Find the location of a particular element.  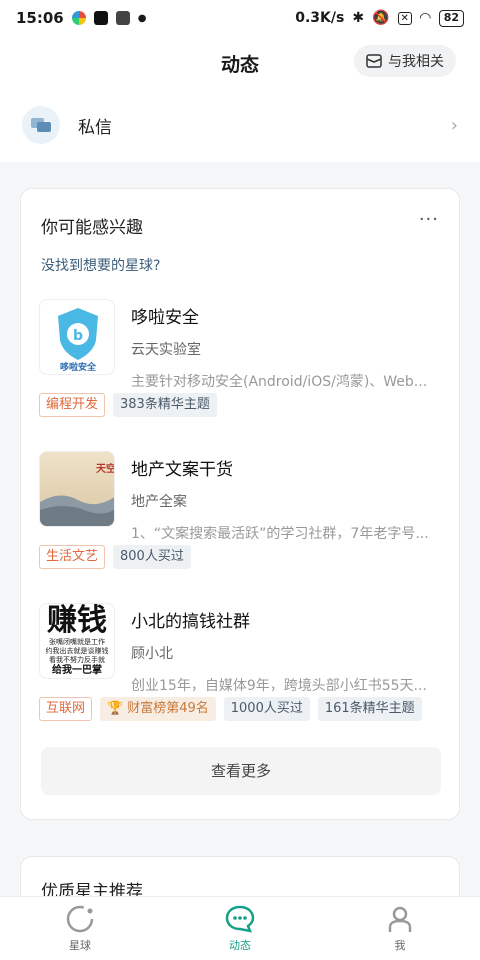

thumb-line: 张嘴闭嘴就是工作 is located at coordinates (77, 642).